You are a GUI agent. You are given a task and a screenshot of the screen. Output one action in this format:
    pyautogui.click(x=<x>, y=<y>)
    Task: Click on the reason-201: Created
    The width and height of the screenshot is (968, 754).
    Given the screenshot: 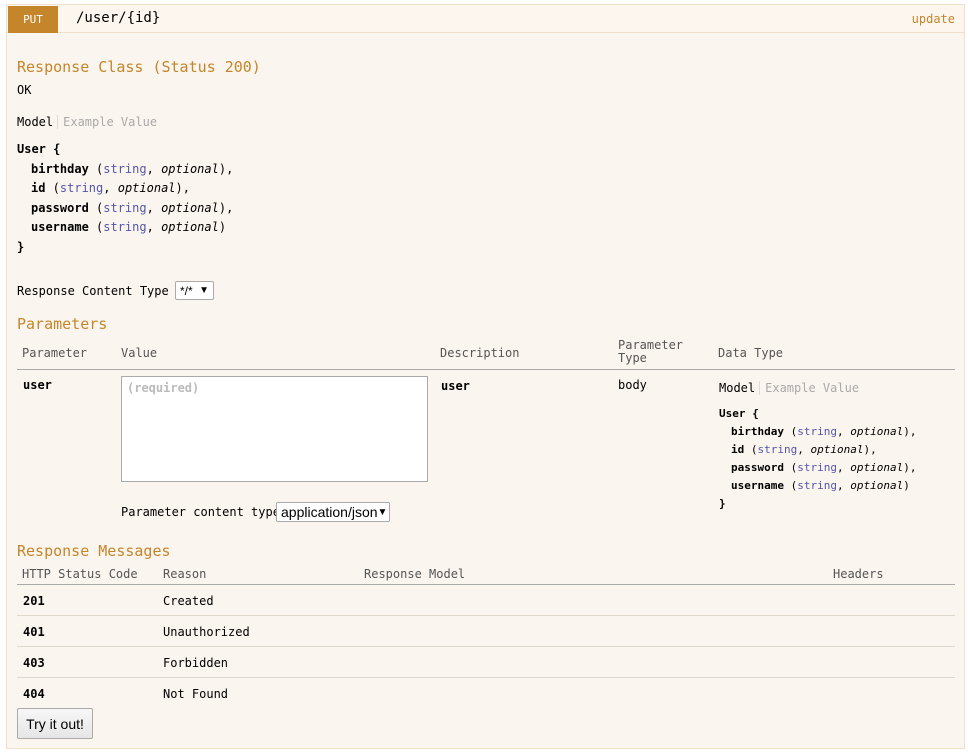 What is the action you would take?
    pyautogui.click(x=188, y=601)
    